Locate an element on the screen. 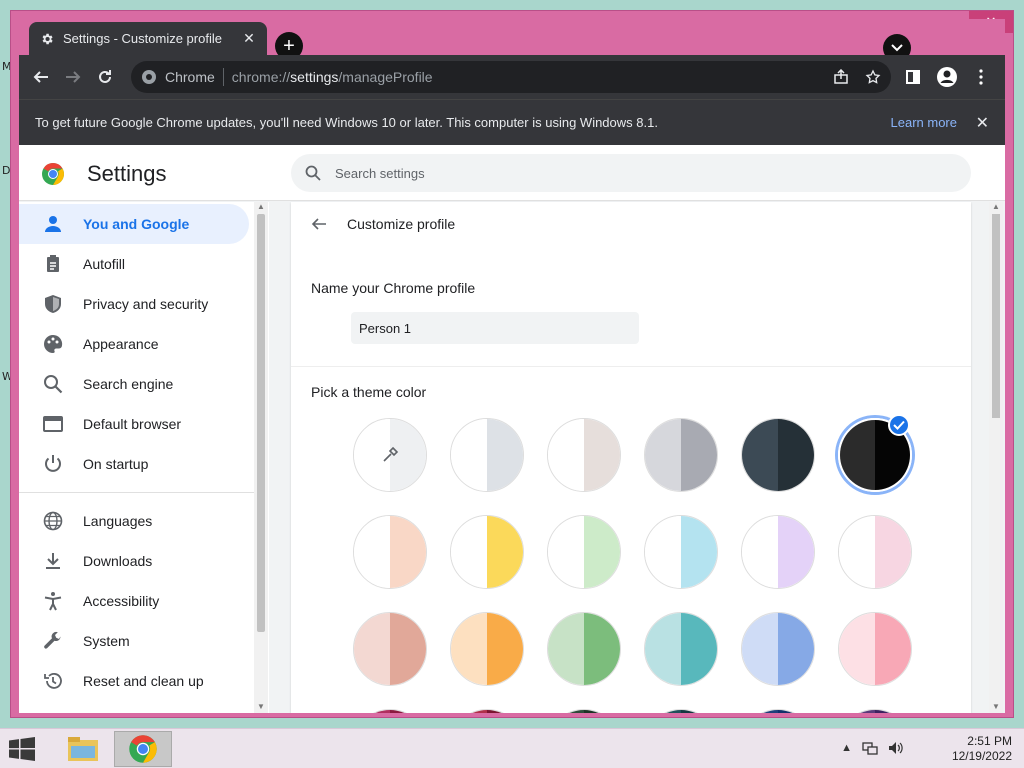 Image resolution: width=1024 pixels, height=768 pixels. chevron-down-icon is located at coordinates (897, 48).